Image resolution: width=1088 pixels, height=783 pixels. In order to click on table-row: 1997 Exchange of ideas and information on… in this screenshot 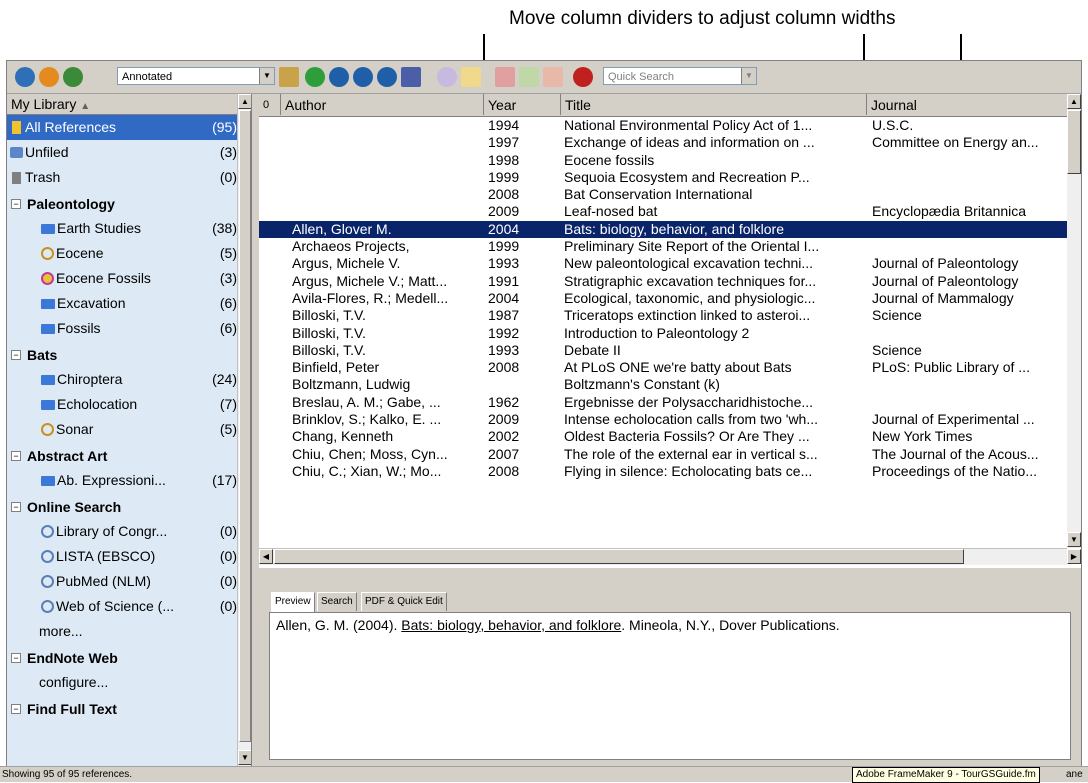, I will do `click(663, 142)`.